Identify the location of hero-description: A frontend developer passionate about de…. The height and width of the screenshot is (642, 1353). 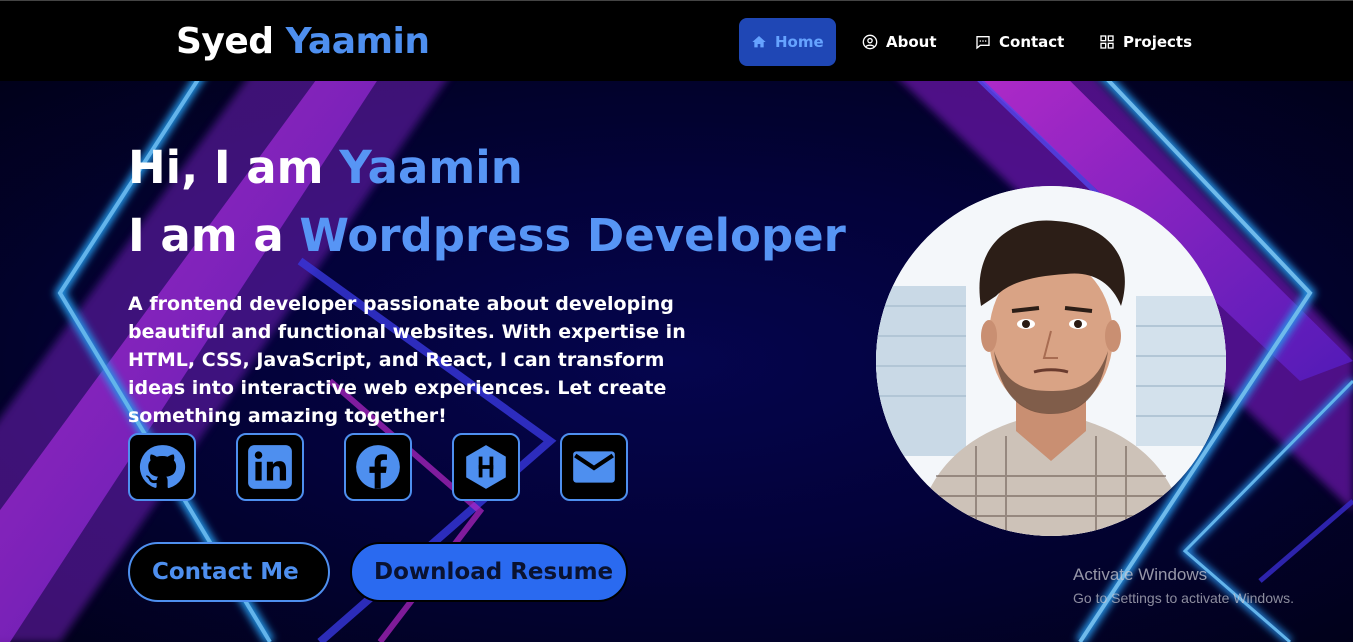
(407, 360).